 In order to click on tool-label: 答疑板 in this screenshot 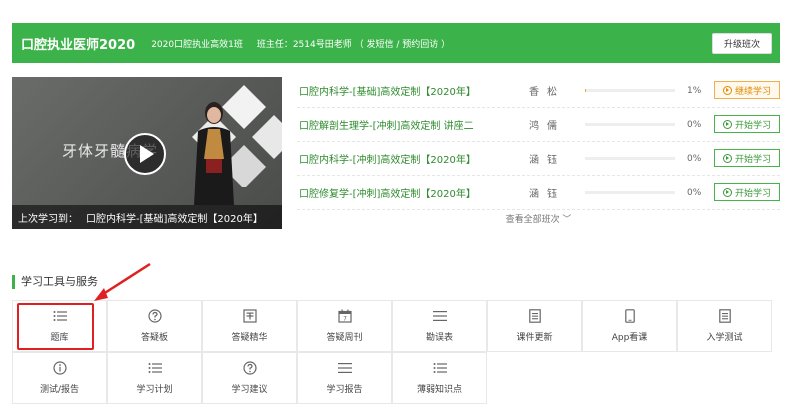, I will do `click(154, 338)`.